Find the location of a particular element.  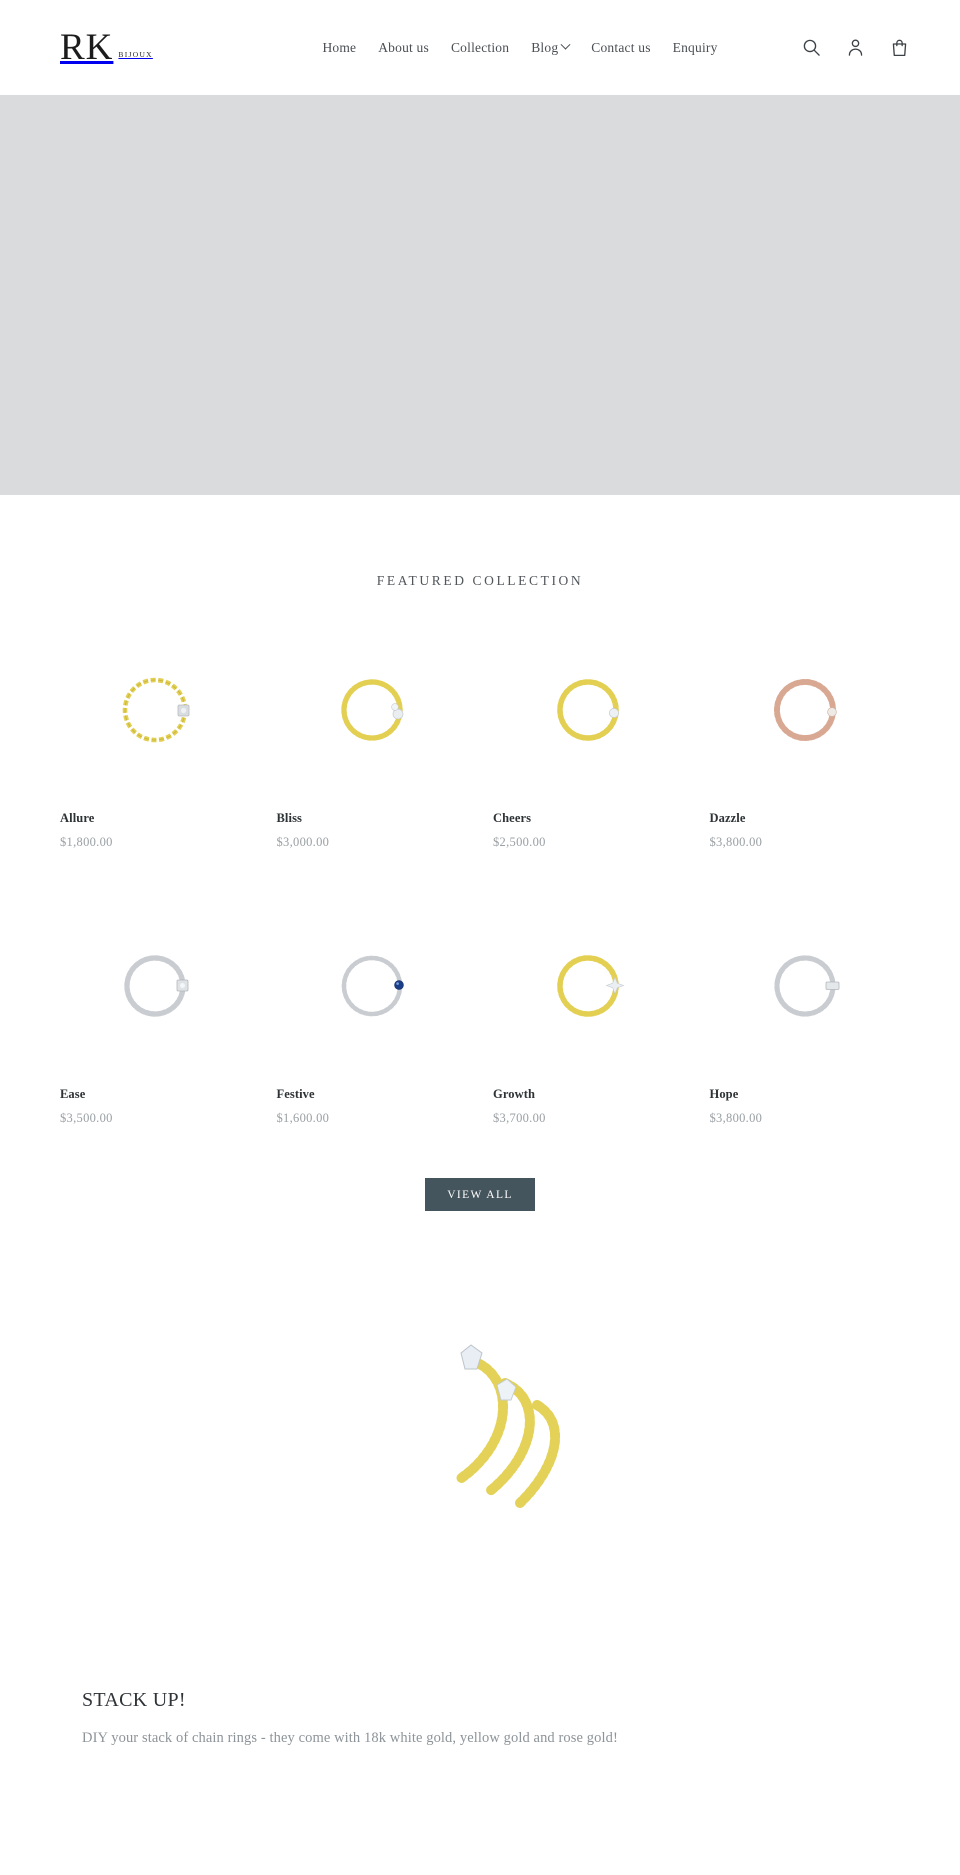

logo-text-sub: BIJOUX is located at coordinates (135, 54).